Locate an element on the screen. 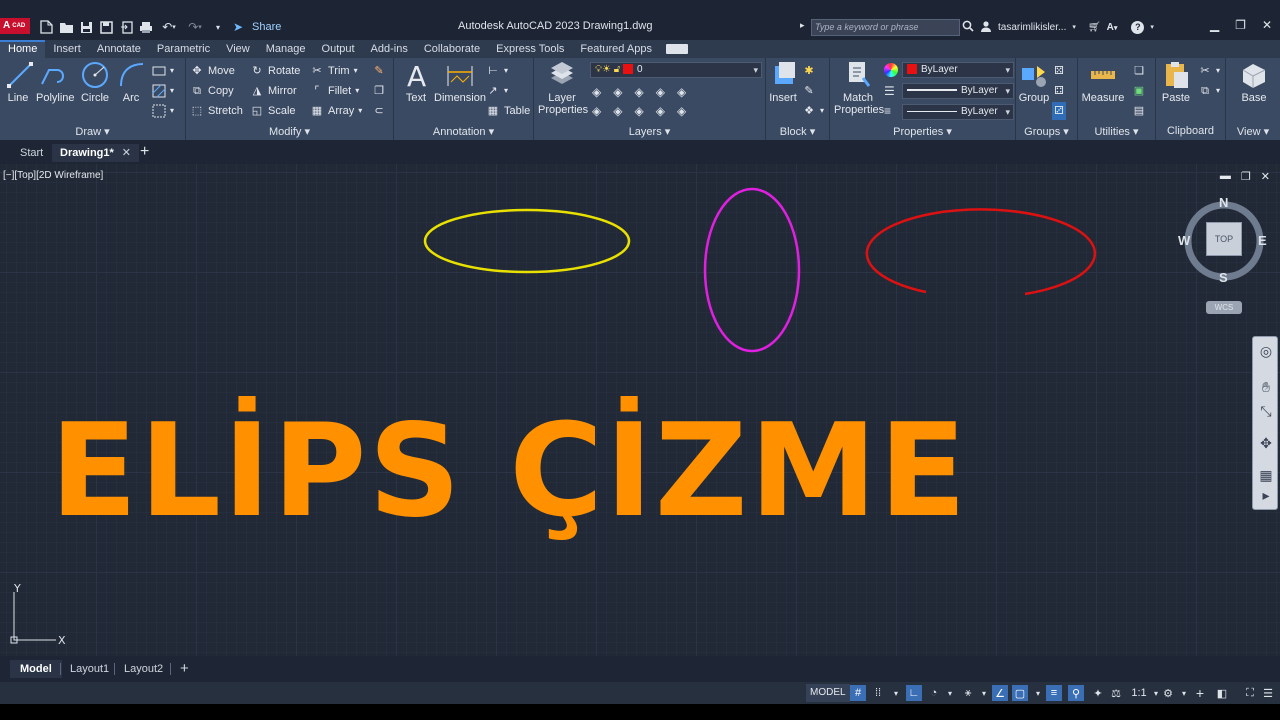 This screenshot has height=720, width=1280. workspace-gear-icon: ⚙ is located at coordinates (1168, 693).